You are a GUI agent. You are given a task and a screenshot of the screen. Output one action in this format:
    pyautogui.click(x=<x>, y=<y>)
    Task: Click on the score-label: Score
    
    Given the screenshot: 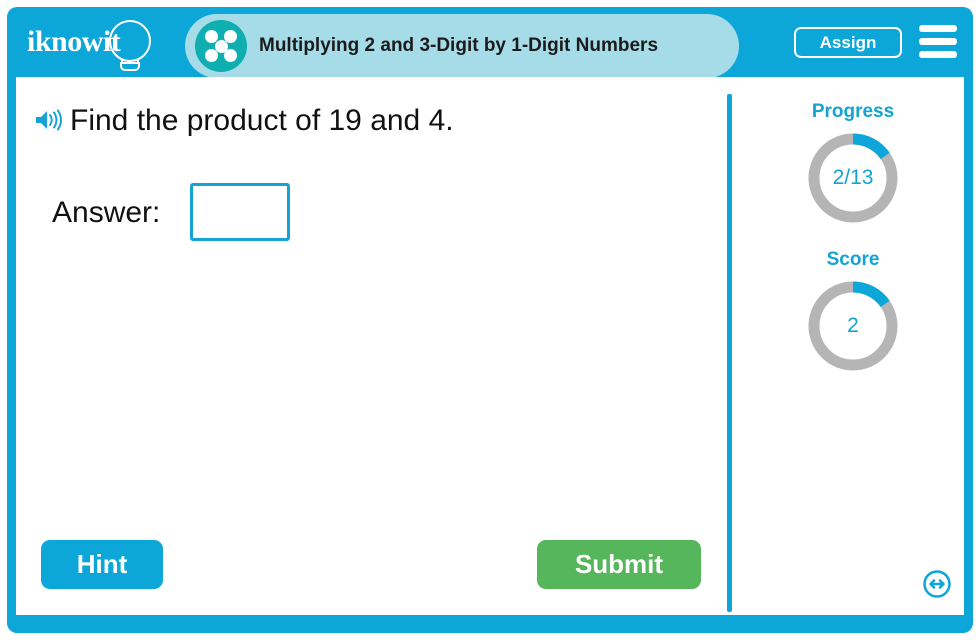 What is the action you would take?
    pyautogui.click(x=853, y=259)
    